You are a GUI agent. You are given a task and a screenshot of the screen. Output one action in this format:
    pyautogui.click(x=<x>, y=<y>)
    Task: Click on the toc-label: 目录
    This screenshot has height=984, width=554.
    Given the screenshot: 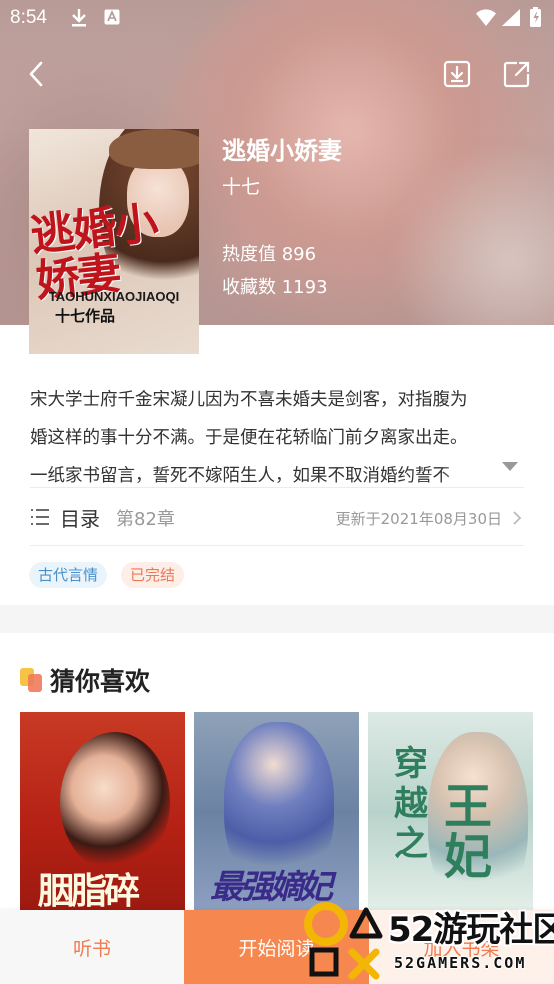 What is the action you would take?
    pyautogui.click(x=80, y=519)
    